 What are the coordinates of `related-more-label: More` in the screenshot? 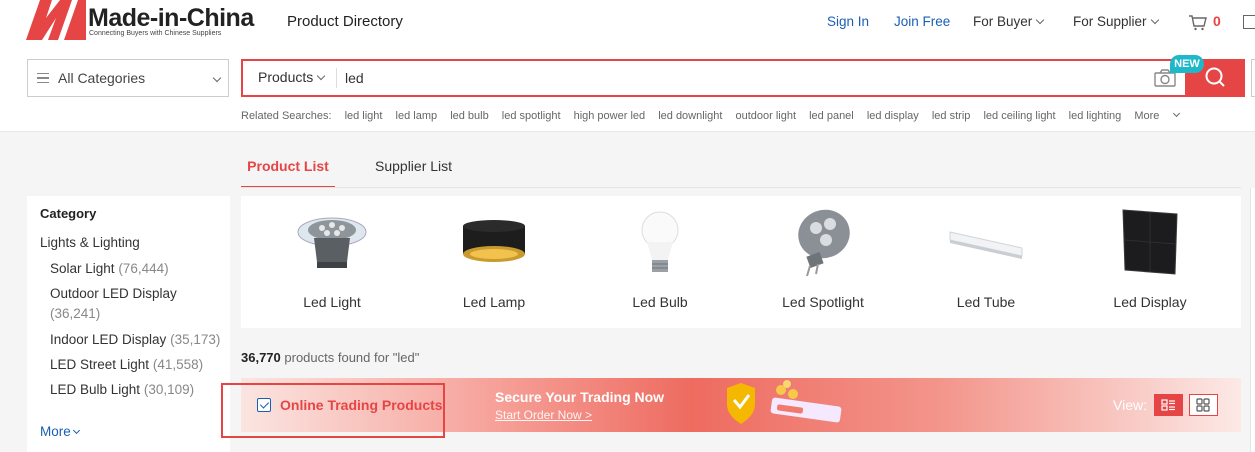 It's located at (1147, 116).